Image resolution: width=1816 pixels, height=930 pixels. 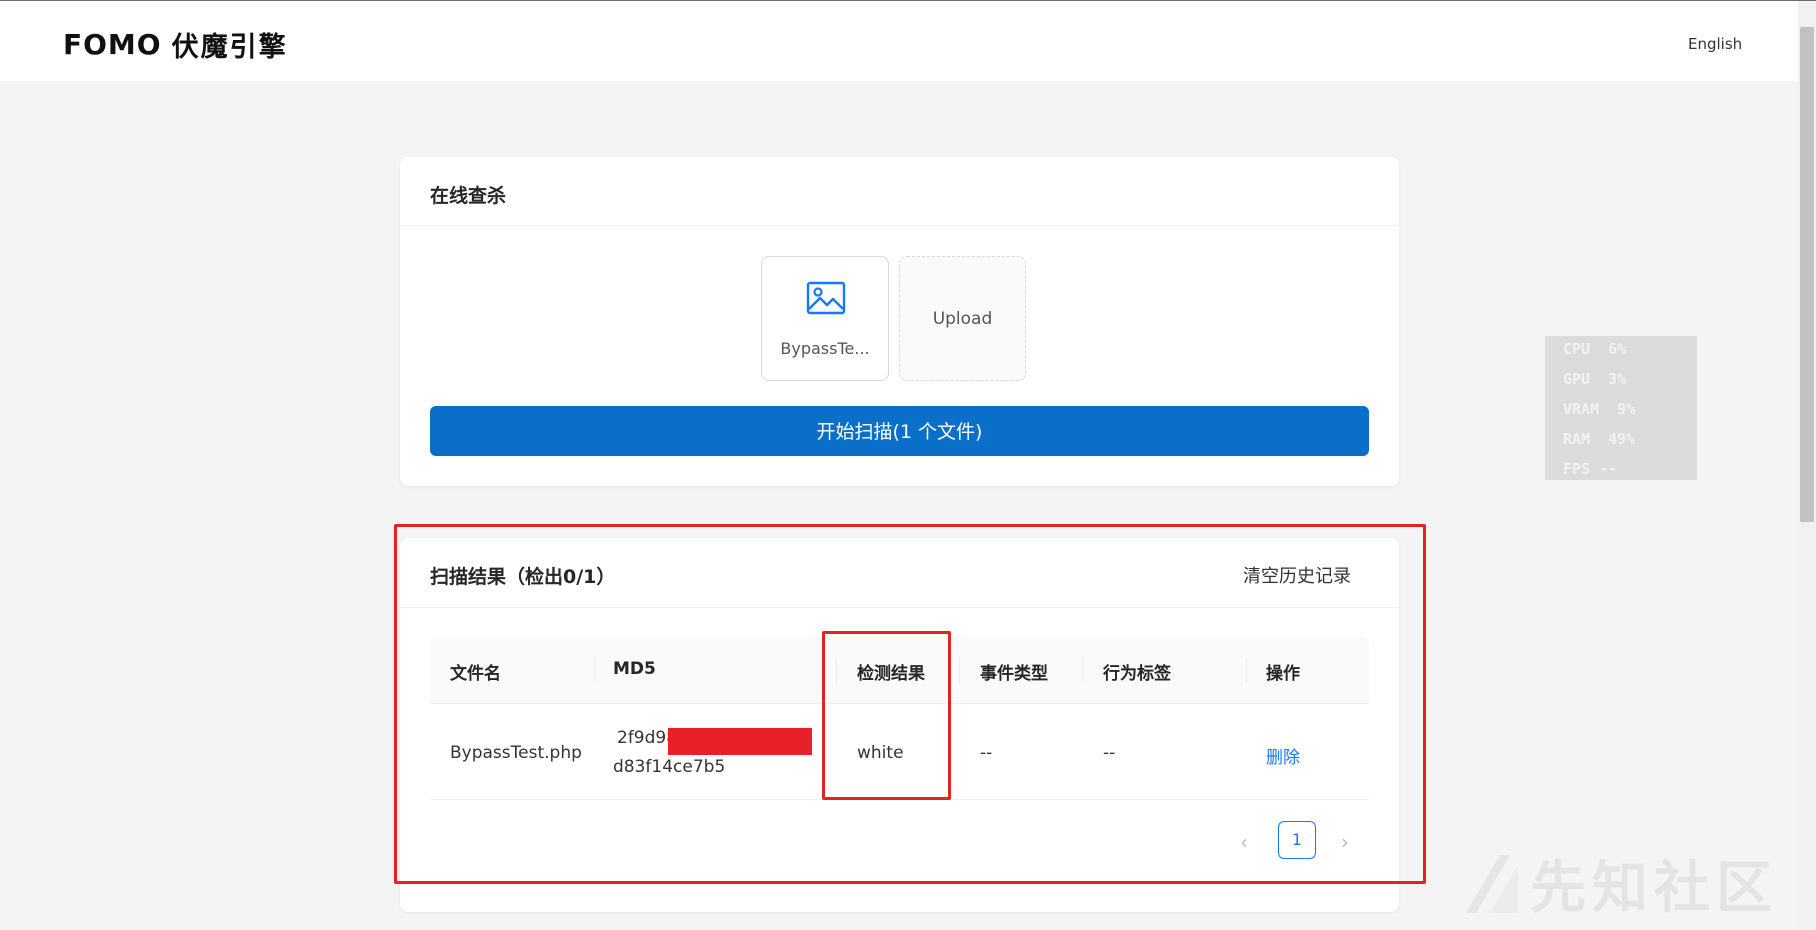 I want to click on upload-dropzone: Upload, so click(x=962, y=318).